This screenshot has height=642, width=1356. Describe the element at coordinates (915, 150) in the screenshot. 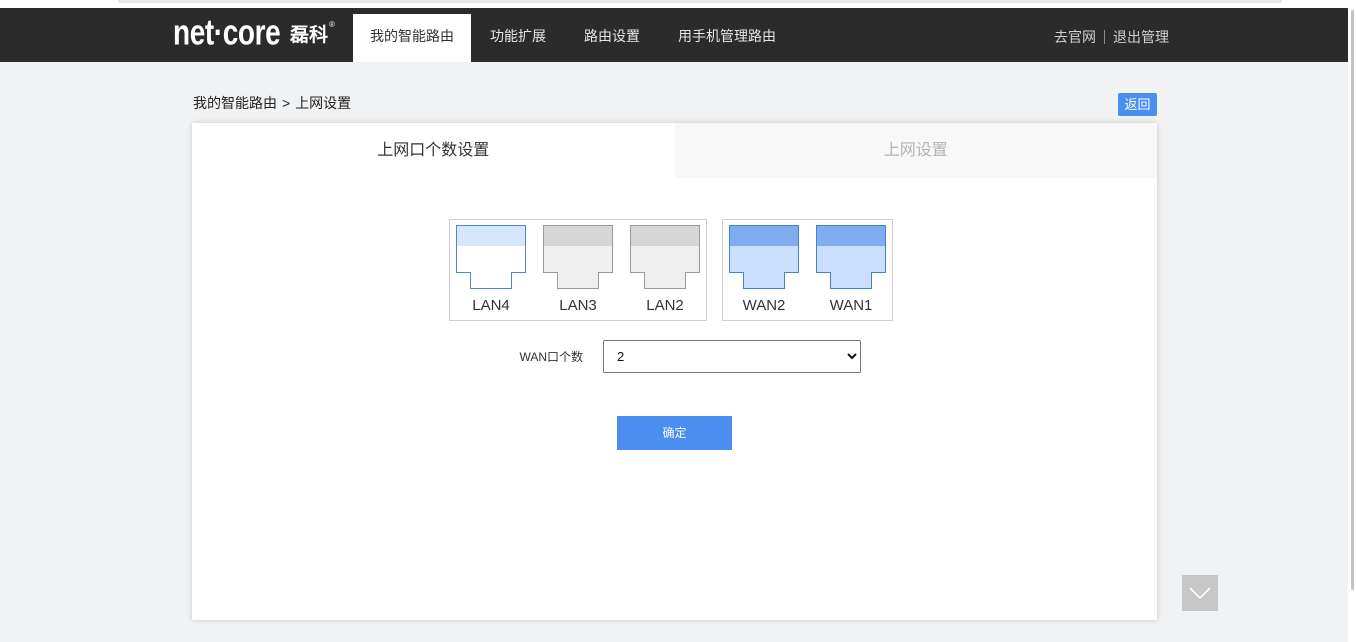

I see `tab-internet-settings: 上网设置` at that location.